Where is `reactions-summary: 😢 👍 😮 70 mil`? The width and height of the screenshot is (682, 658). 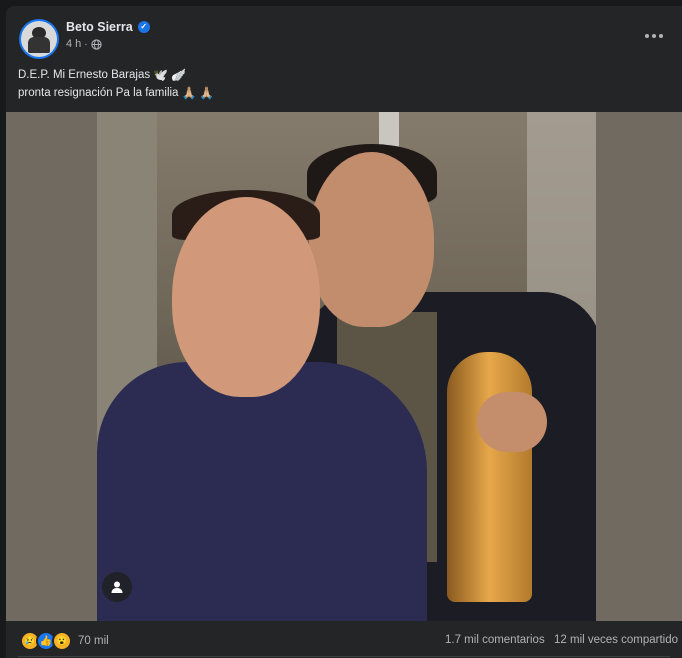
reactions-summary: 😢 👍 😮 70 mil is located at coordinates (64, 641).